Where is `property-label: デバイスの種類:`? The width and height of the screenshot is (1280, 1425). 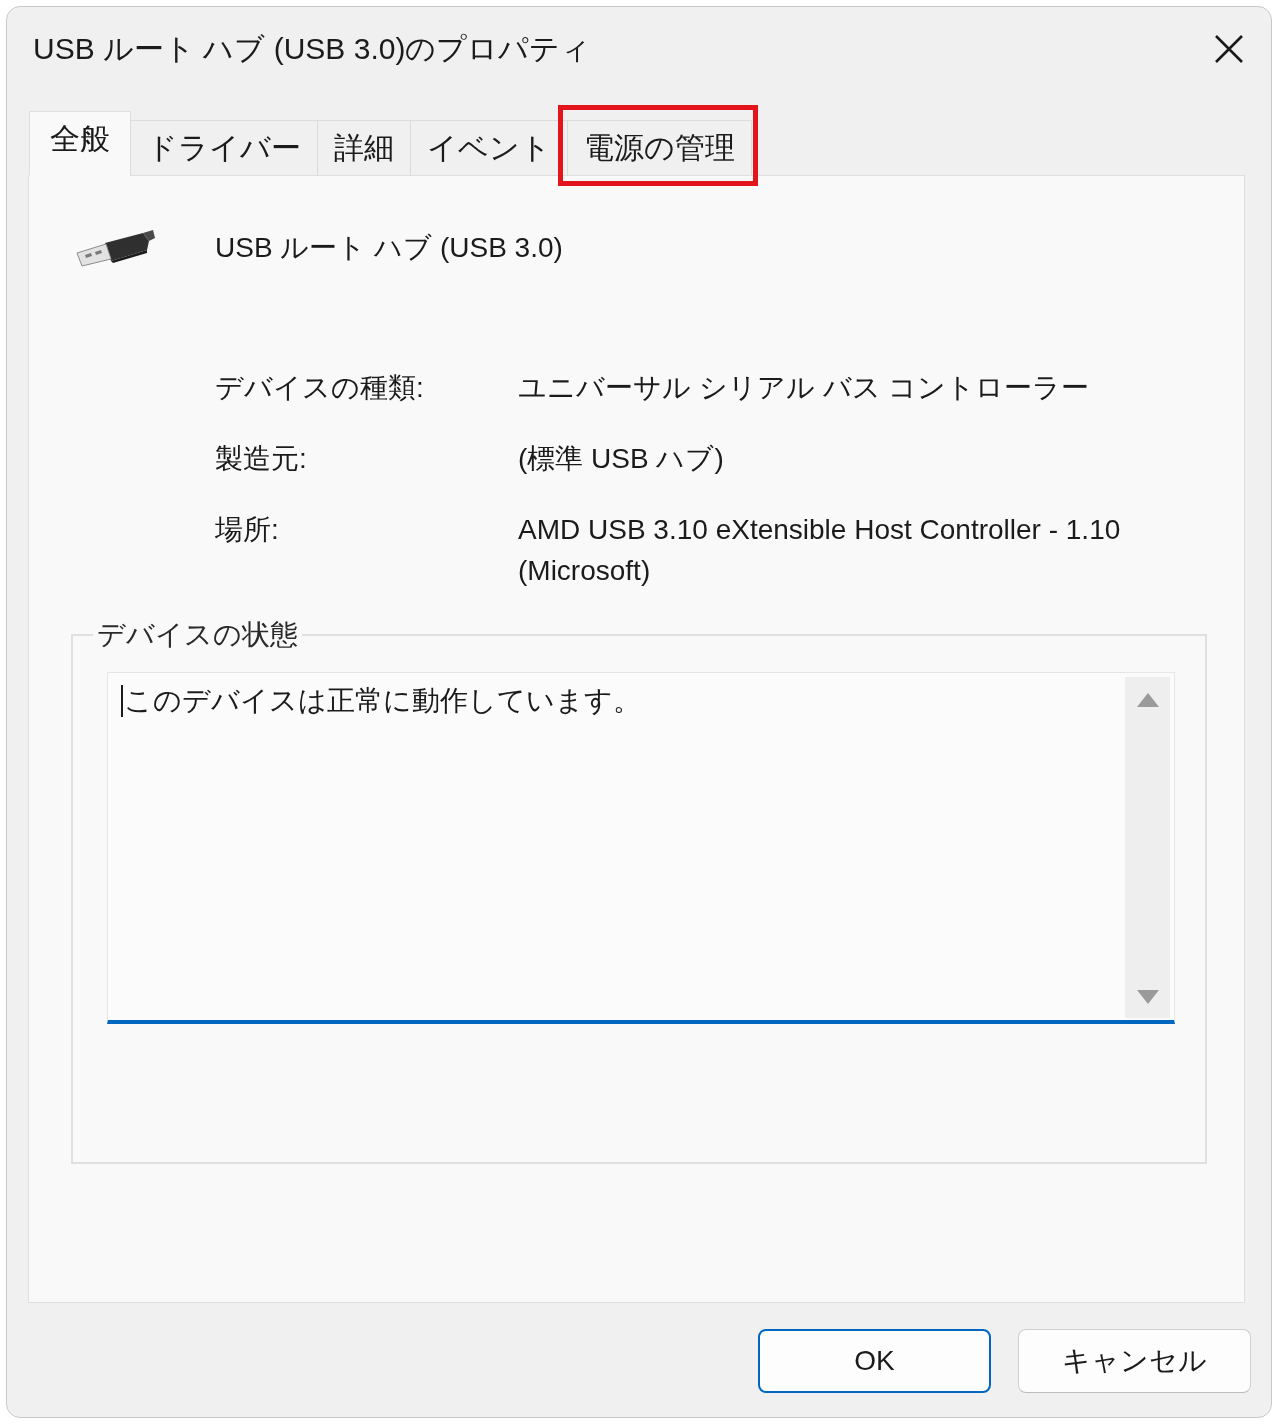
property-label: デバイスの種類: is located at coordinates (319, 388).